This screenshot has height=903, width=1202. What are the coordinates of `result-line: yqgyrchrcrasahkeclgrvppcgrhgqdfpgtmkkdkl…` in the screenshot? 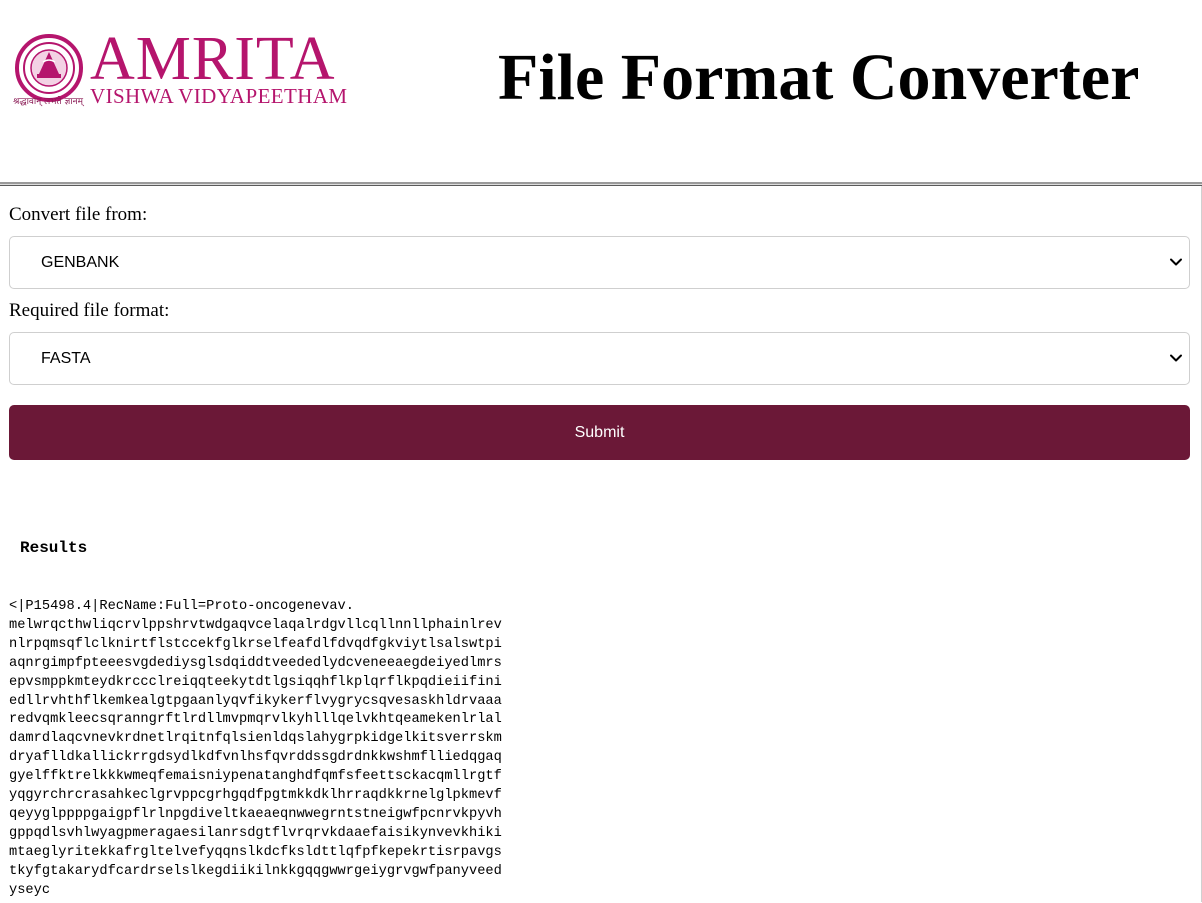 It's located at (255, 796).